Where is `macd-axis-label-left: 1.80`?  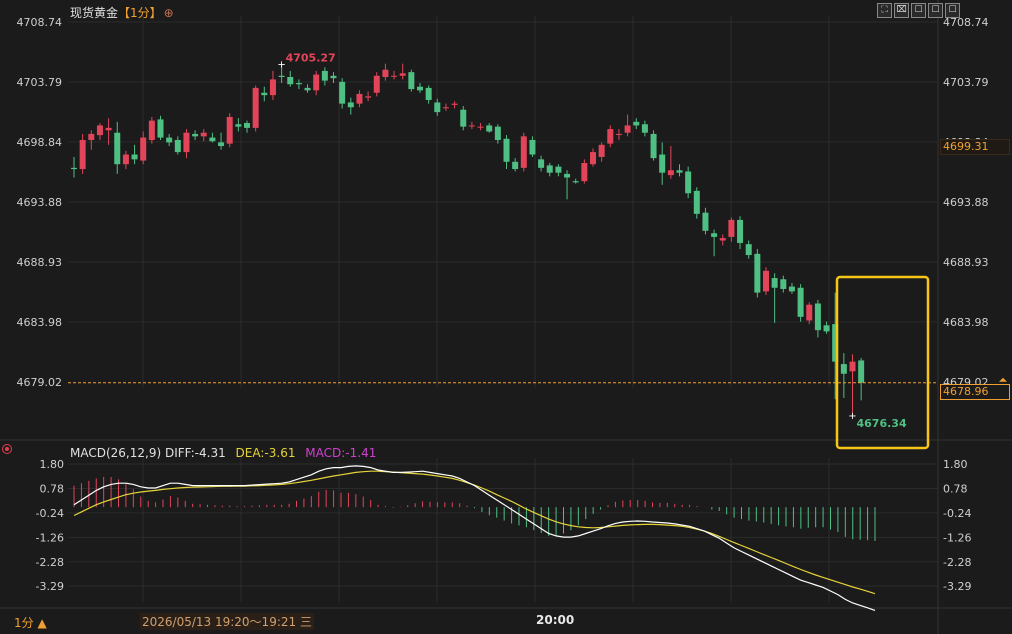
macd-axis-label-left: 1.80 is located at coordinates (52, 464).